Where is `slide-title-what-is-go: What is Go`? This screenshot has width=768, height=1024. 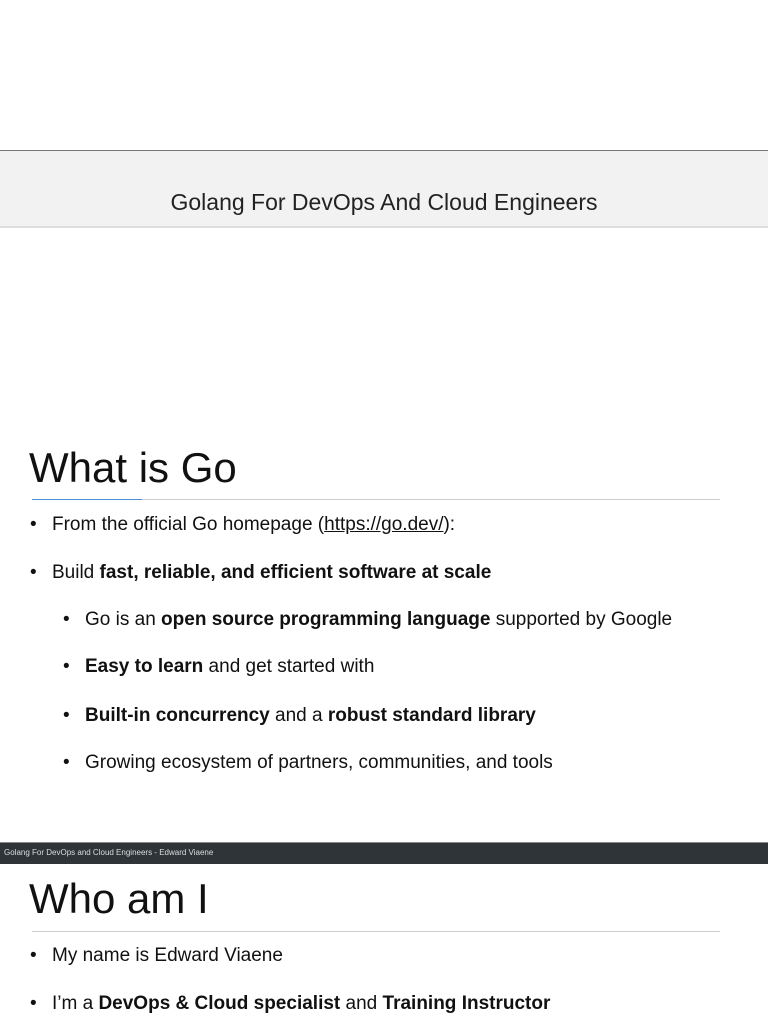
slide-title-what-is-go: What is Go is located at coordinates (133, 467).